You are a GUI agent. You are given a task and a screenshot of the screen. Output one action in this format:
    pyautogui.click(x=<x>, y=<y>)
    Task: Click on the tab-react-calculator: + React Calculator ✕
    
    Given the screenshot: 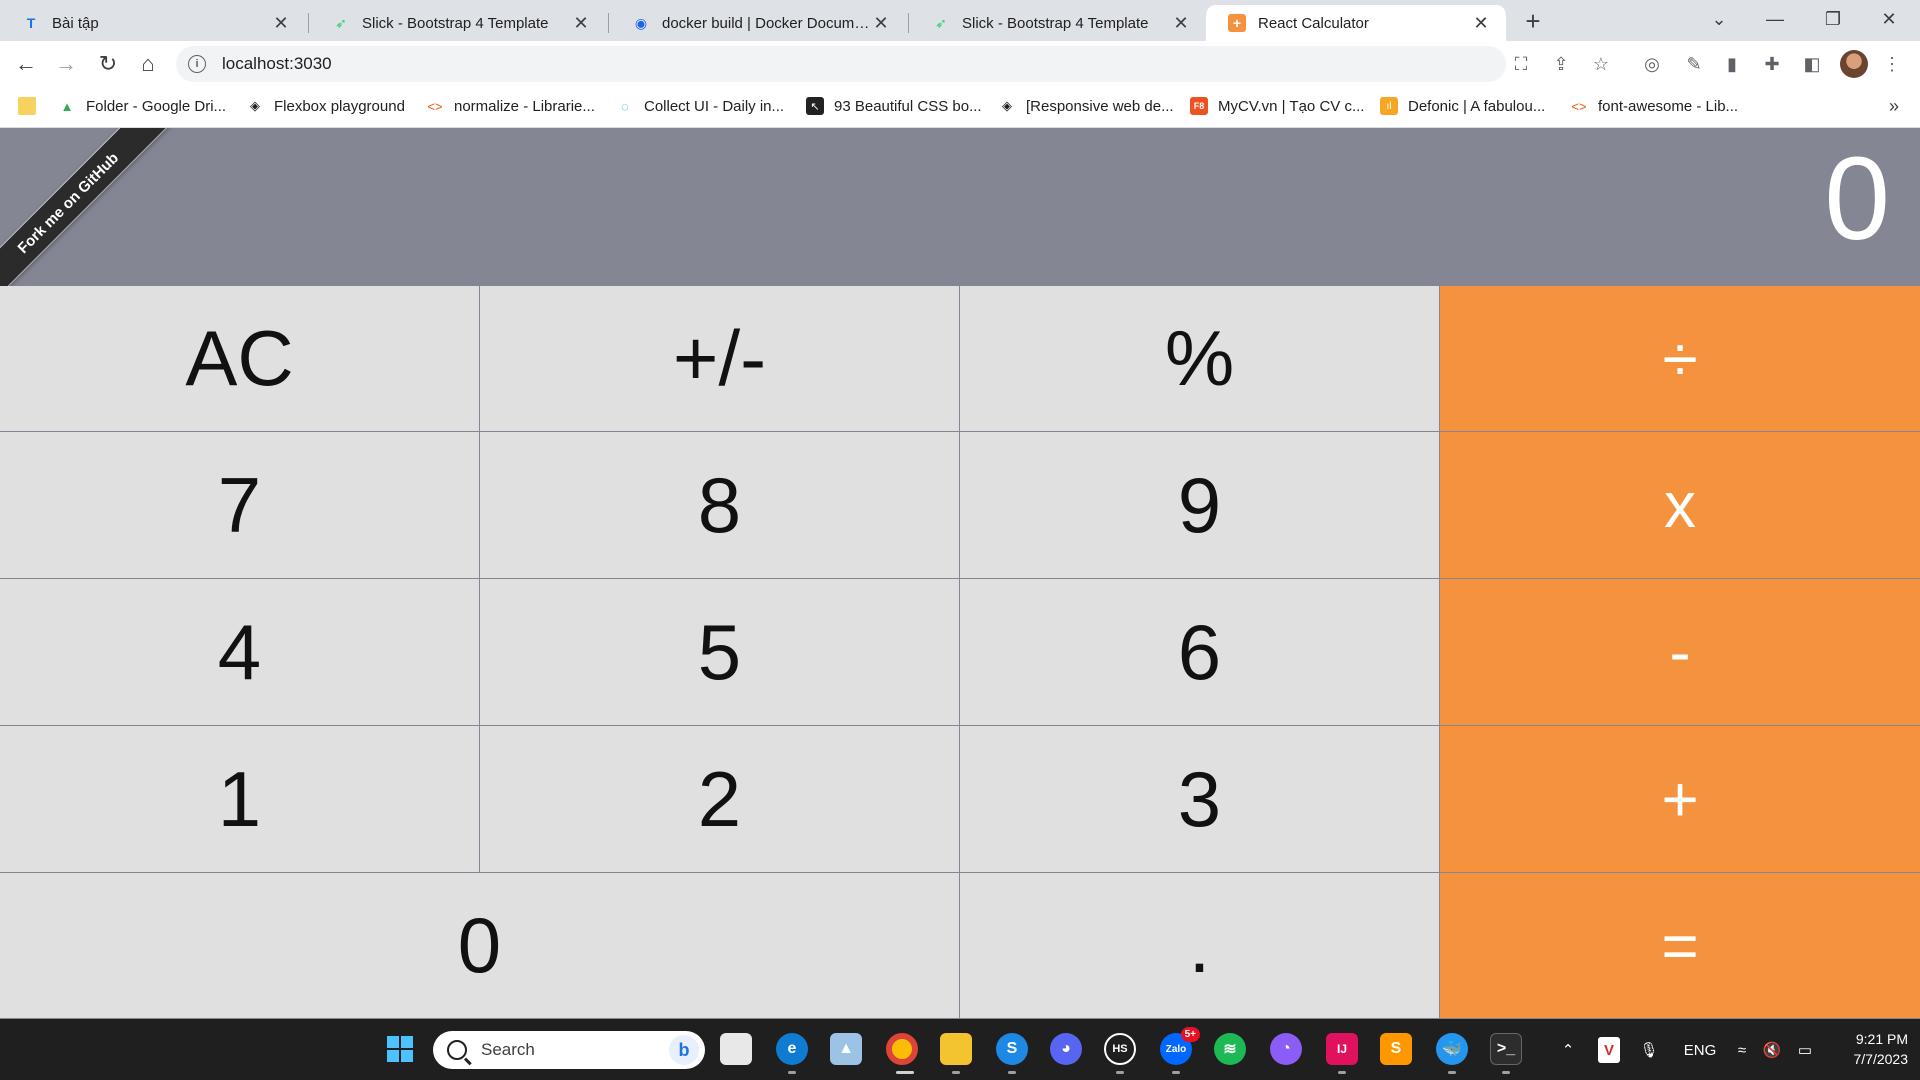 What is the action you would take?
    pyautogui.click(x=1356, y=23)
    